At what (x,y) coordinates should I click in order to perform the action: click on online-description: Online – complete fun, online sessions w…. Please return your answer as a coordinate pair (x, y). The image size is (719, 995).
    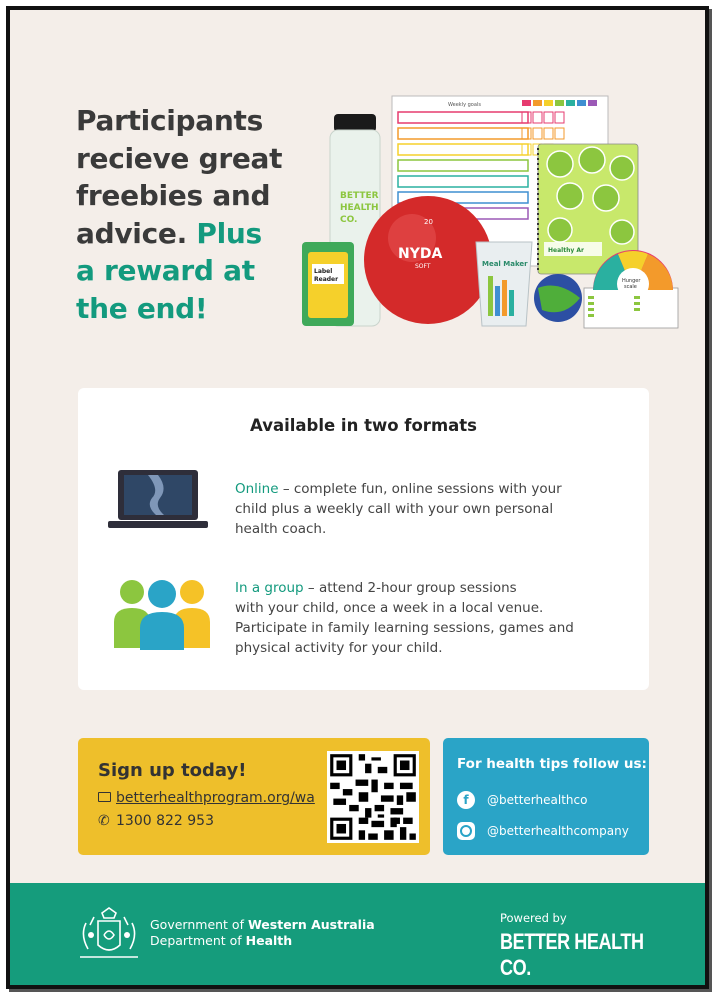
    Looking at the image, I should click on (398, 509).